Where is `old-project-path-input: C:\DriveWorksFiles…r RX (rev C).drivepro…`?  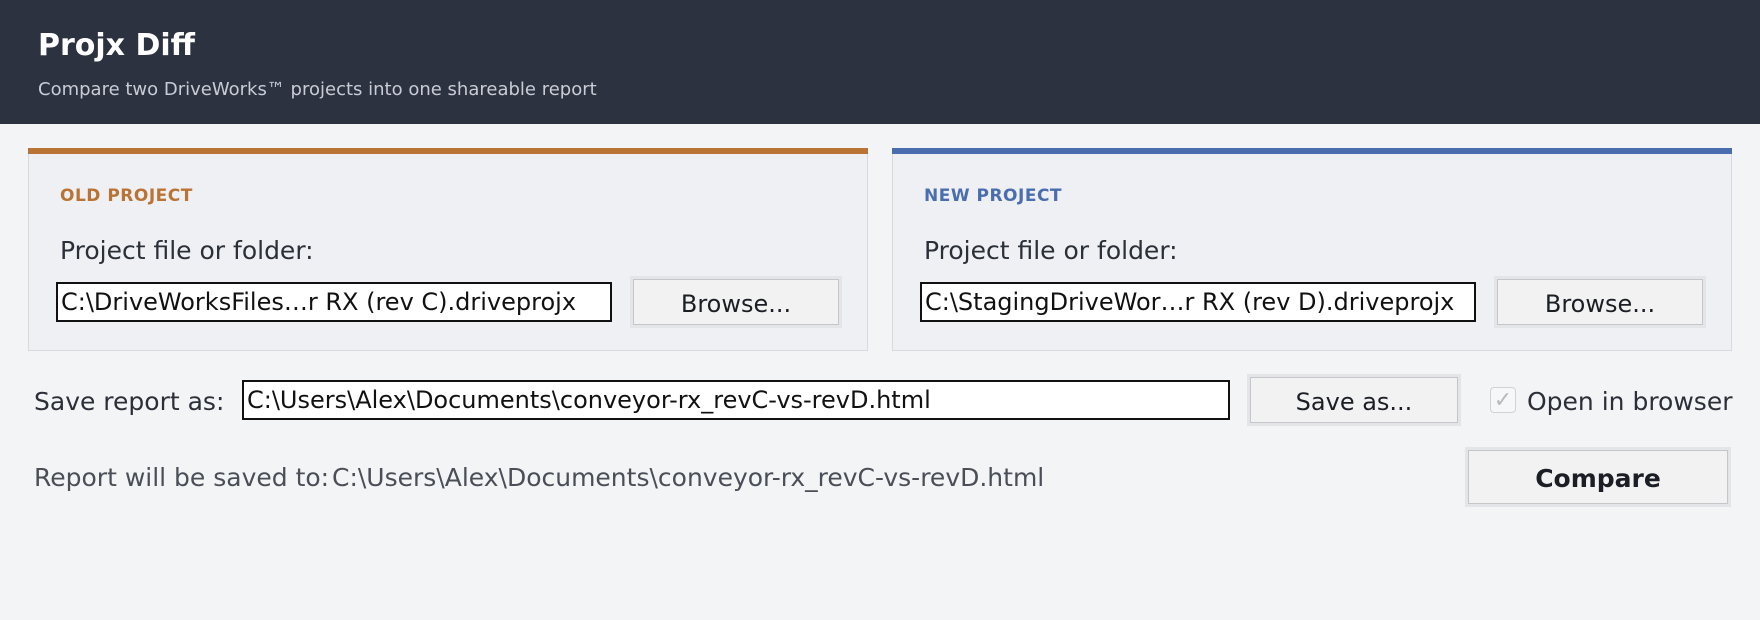
old-project-path-input: C:\DriveWorksFiles…r RX (rev C).drivepro… is located at coordinates (334, 302).